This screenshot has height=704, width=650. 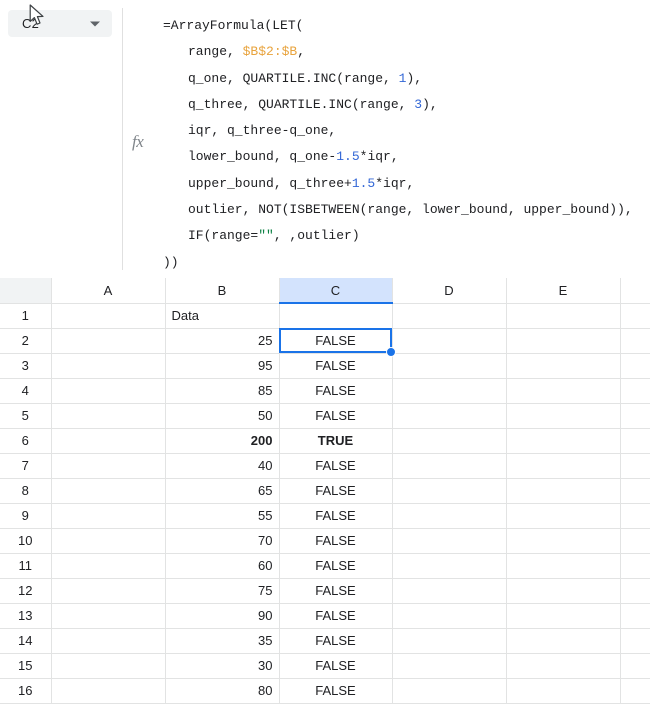 I want to click on cell-C10: FALSE, so click(x=336, y=541).